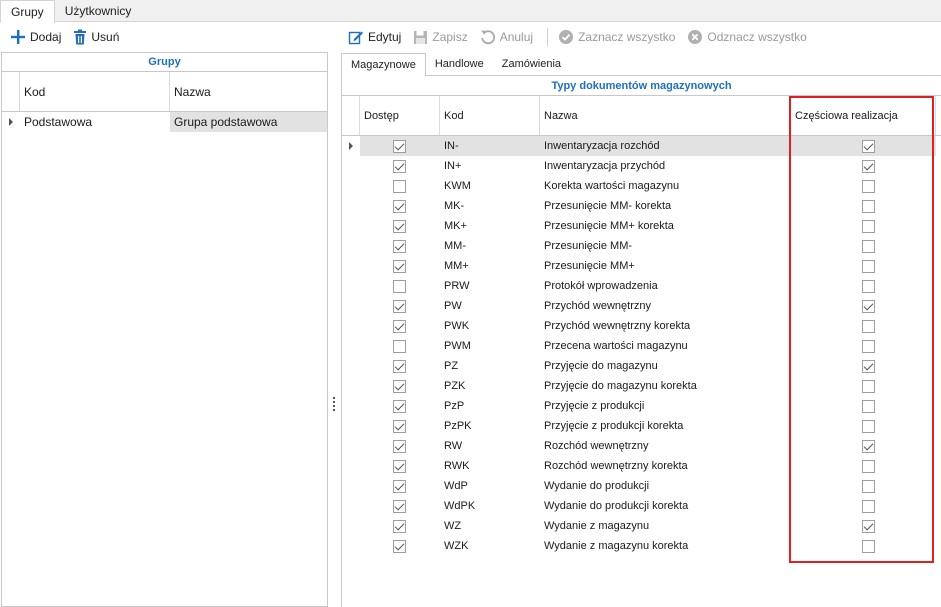 The width and height of the screenshot is (941, 607). What do you see at coordinates (641, 186) in the screenshot?
I see `table-row: KWM Korekta wartości magazynu` at bounding box center [641, 186].